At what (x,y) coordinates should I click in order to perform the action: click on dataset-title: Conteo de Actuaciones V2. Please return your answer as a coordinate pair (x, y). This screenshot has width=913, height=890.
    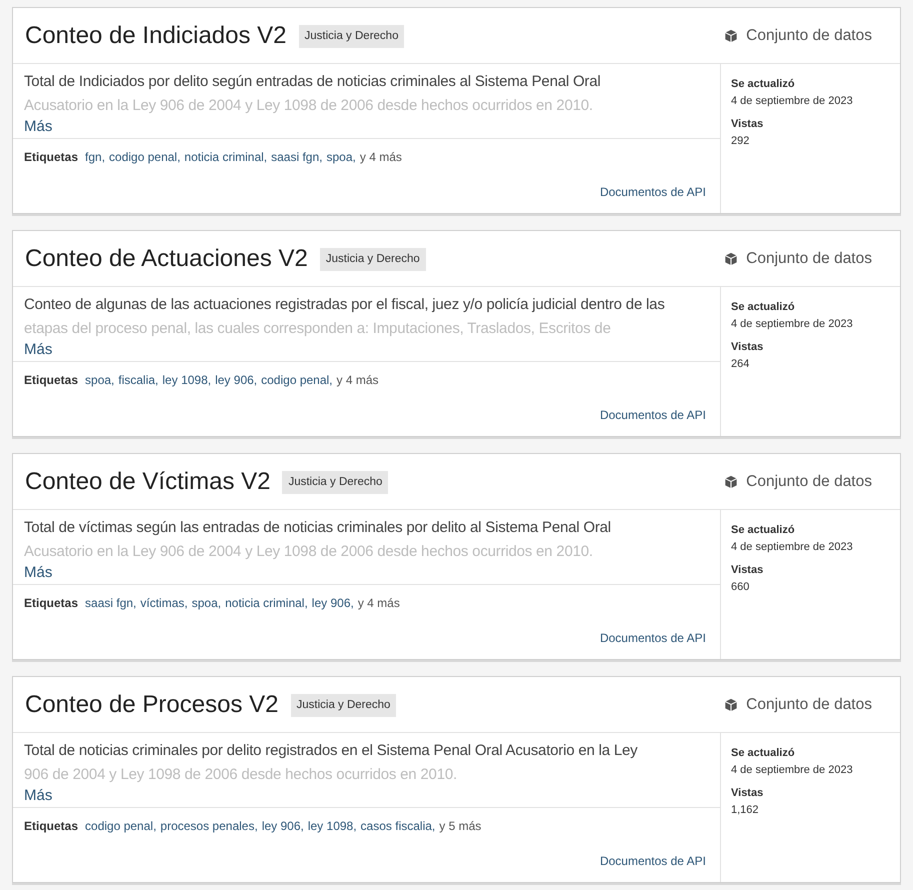
    Looking at the image, I should click on (166, 258).